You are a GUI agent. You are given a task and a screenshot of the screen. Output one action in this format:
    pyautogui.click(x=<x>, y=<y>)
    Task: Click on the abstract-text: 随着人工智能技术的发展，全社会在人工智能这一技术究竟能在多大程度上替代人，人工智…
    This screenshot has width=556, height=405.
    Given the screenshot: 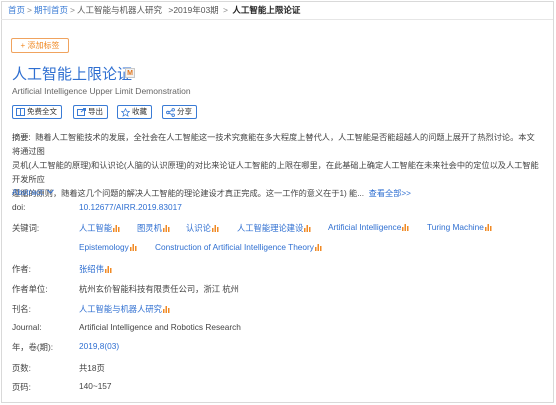 What is the action you would take?
    pyautogui.click(x=273, y=144)
    